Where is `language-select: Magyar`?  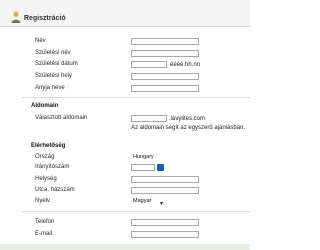 language-select: Magyar is located at coordinates (142, 201).